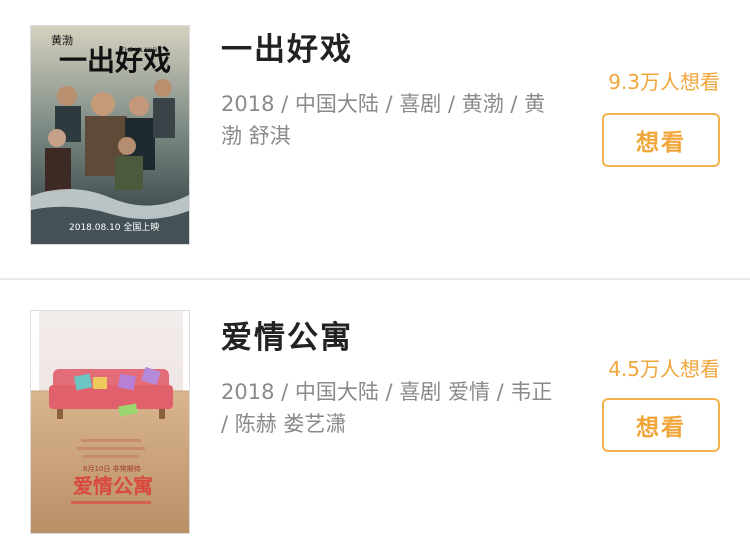 The image size is (750, 550). What do you see at coordinates (287, 46) in the screenshot?
I see `movie-title: 一出好戏` at bounding box center [287, 46].